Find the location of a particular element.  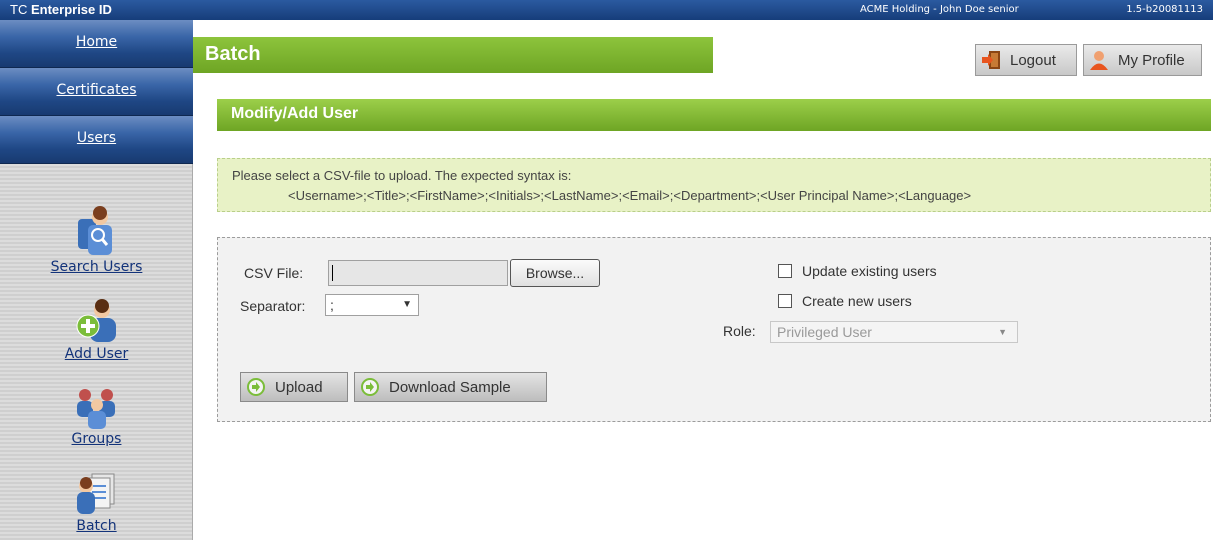

version-label: 1.5-b20081113 is located at coordinates (1164, 9).